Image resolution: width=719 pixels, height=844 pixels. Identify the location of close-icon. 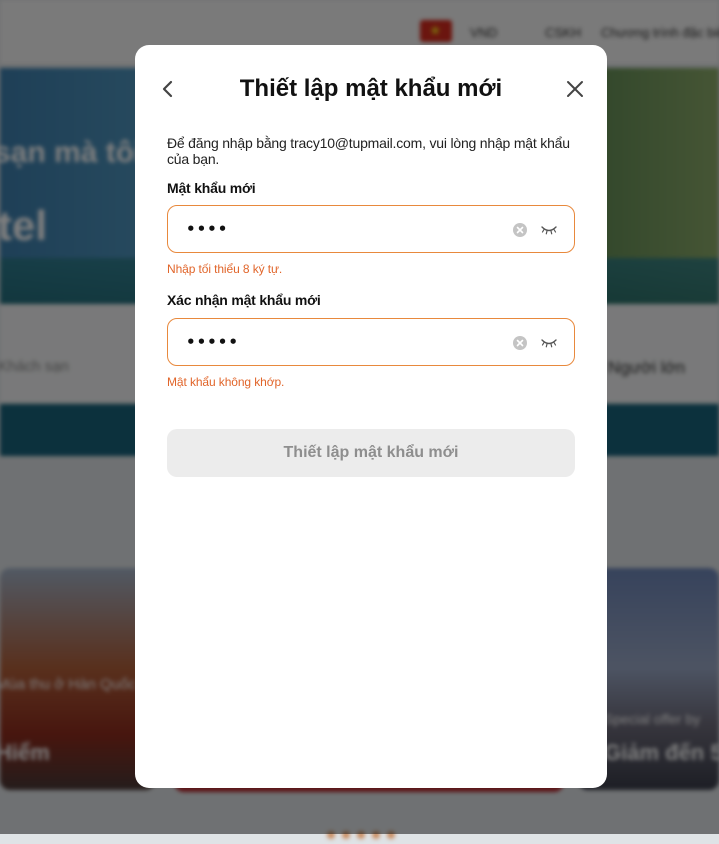
(575, 89).